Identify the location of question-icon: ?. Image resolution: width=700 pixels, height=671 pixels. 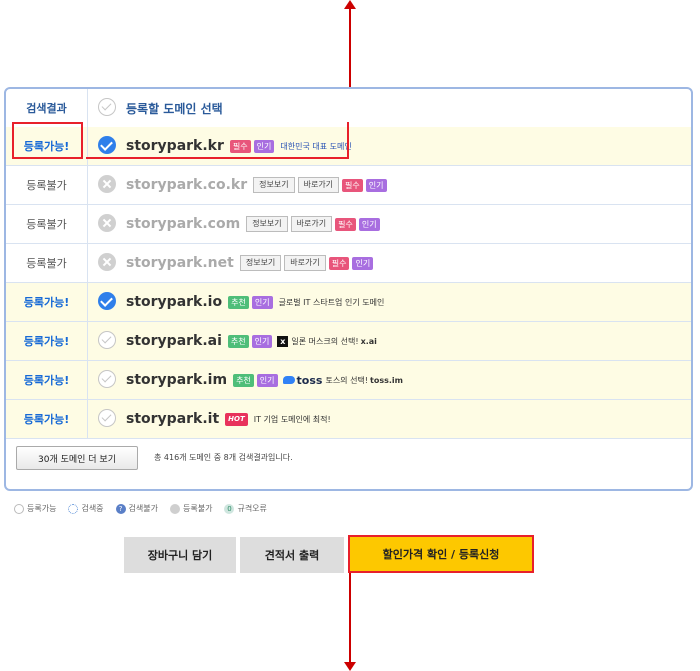
(120, 508).